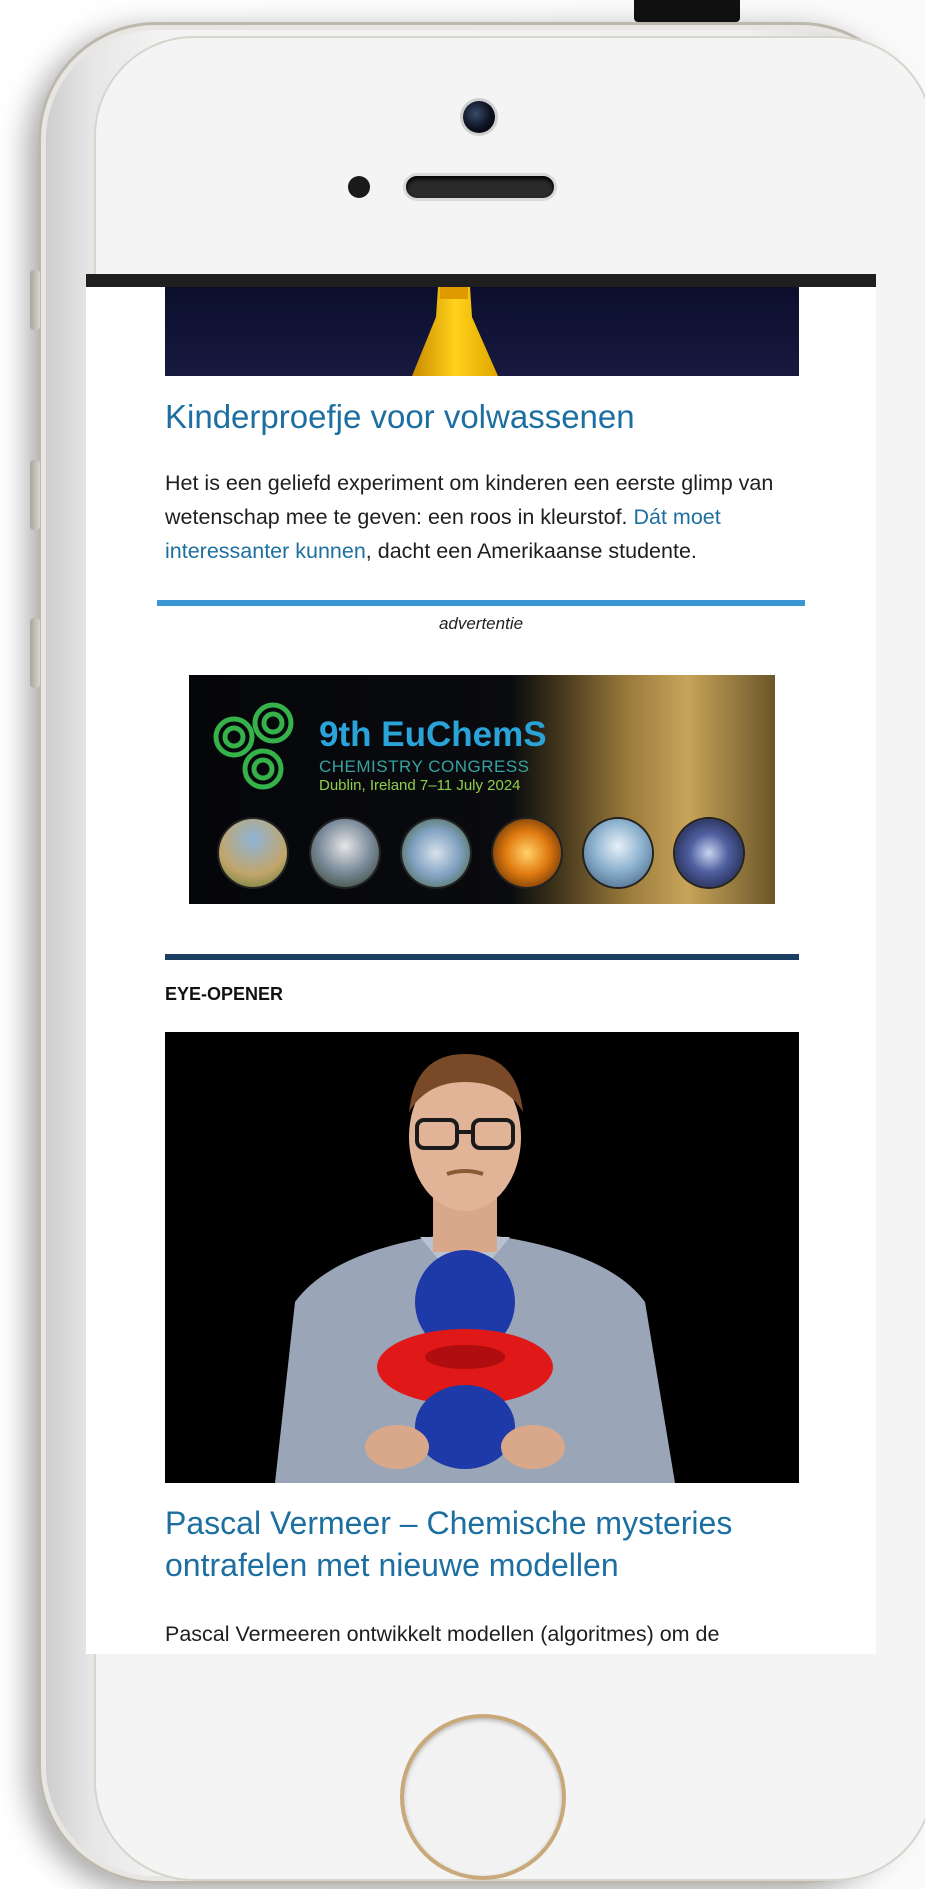 This screenshot has height=1889, width=925. Describe the element at coordinates (420, 785) in the screenshot. I see `advert-location: Dublin, Ireland 7–11 July 2024` at that location.